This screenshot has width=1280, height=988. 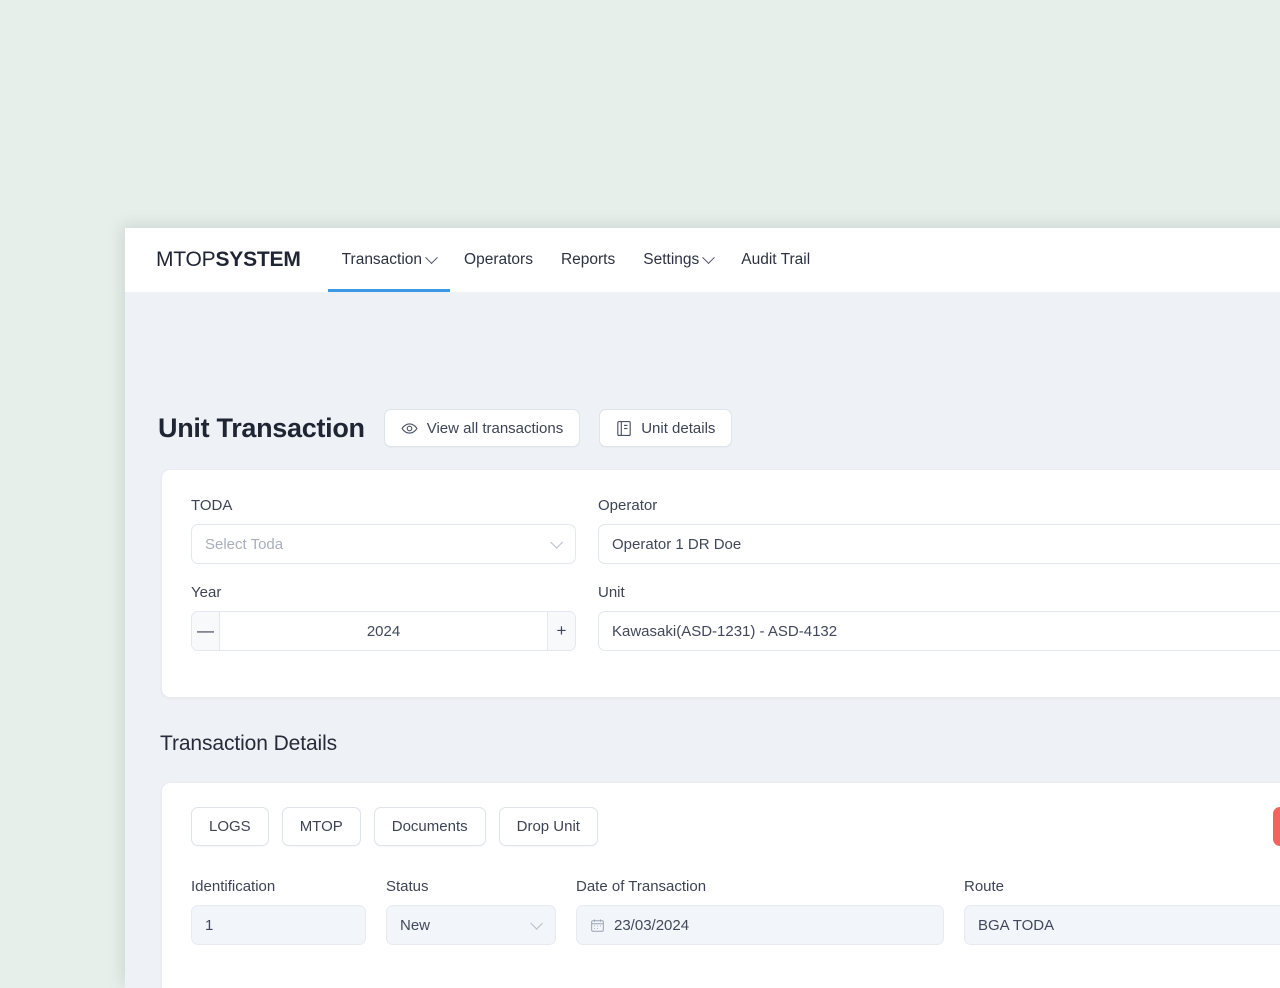 What do you see at coordinates (206, 631) in the screenshot?
I see `year-decrement-button: —` at bounding box center [206, 631].